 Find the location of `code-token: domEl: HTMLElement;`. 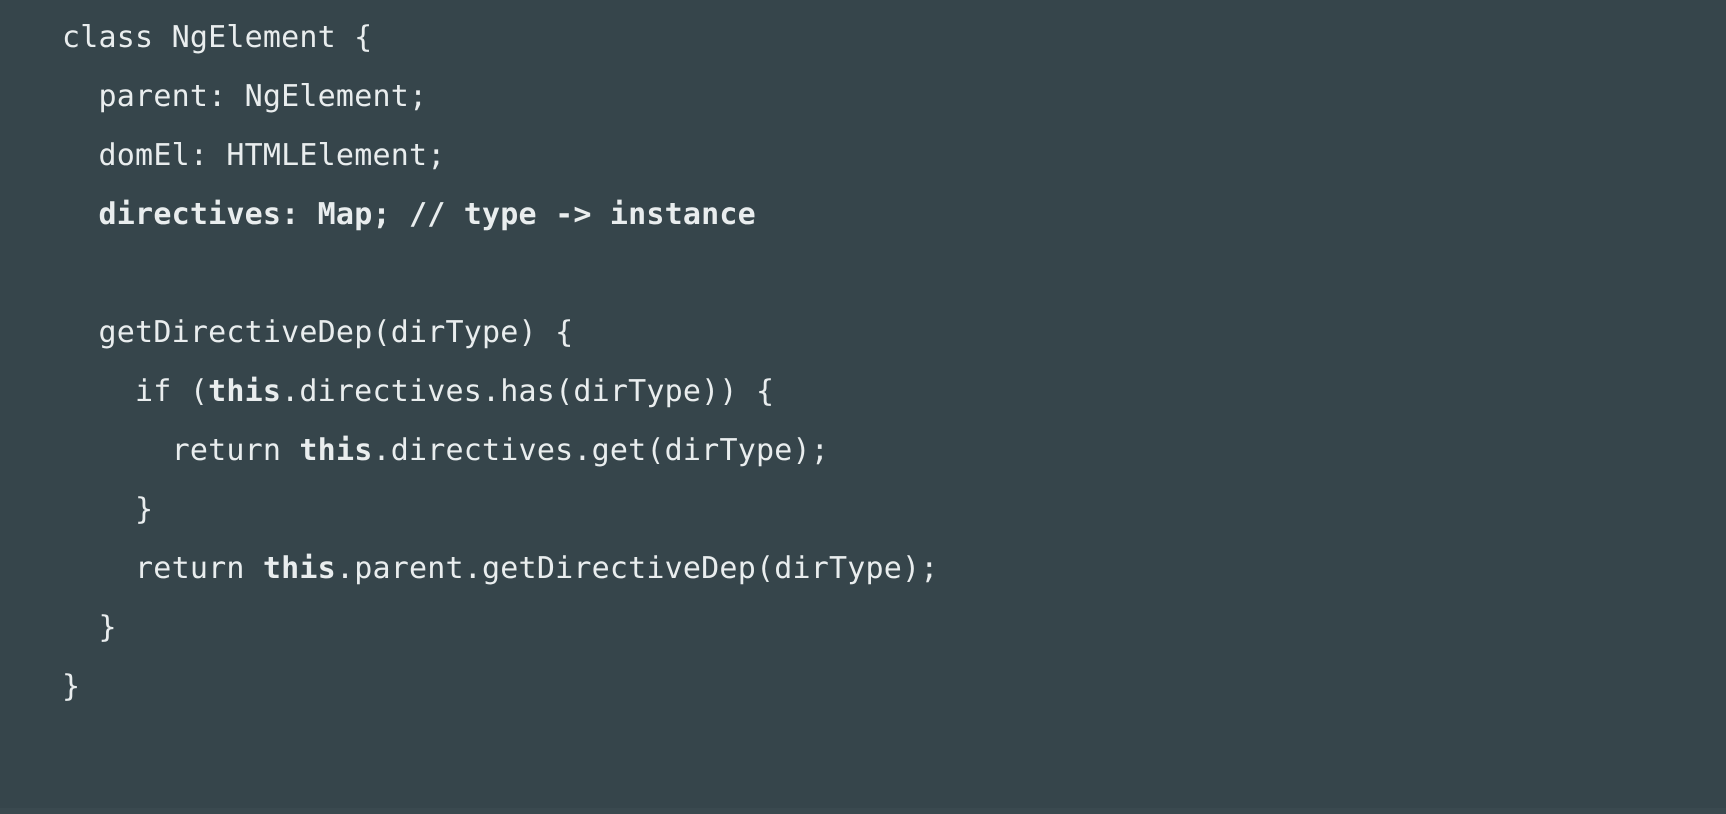

code-token: domEl: HTMLElement; is located at coordinates (272, 155).